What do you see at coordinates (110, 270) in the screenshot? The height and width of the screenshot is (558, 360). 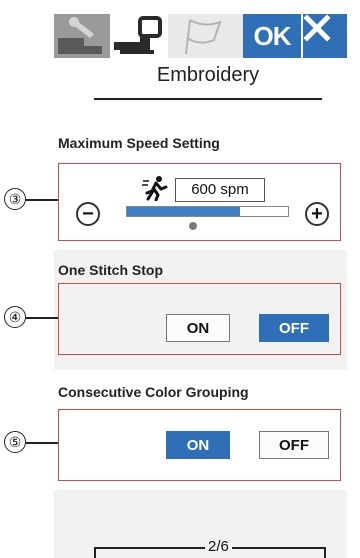 I see `one-stitch-stop-title: One Stitch Stop` at bounding box center [110, 270].